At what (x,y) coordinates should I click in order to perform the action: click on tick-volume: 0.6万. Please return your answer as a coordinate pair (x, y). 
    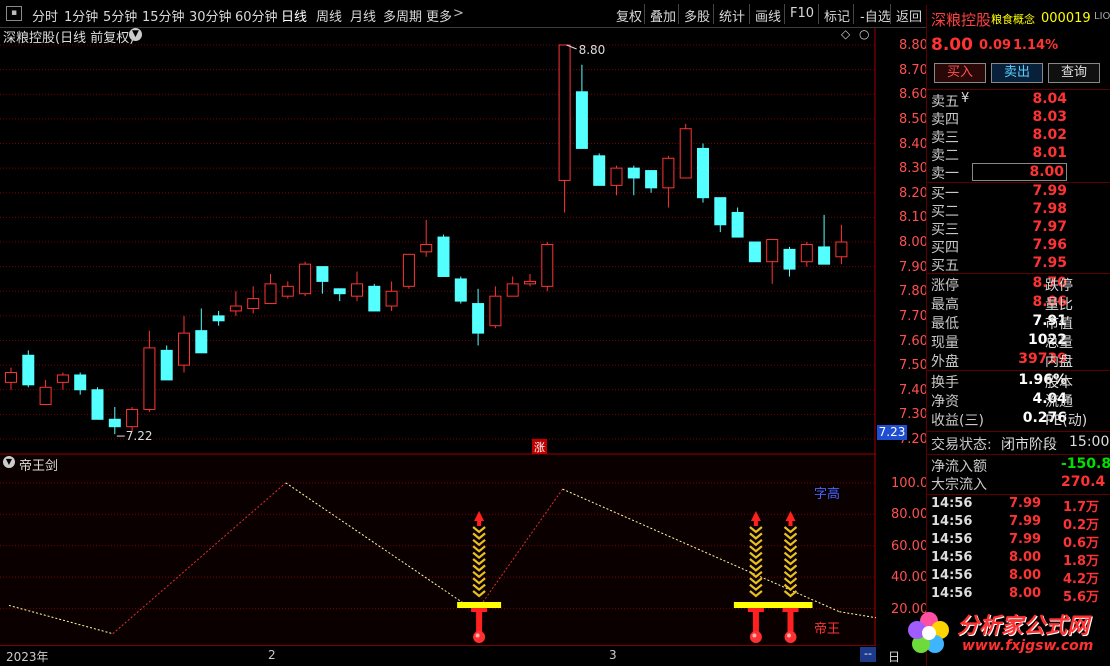
    Looking at the image, I should click on (1081, 543).